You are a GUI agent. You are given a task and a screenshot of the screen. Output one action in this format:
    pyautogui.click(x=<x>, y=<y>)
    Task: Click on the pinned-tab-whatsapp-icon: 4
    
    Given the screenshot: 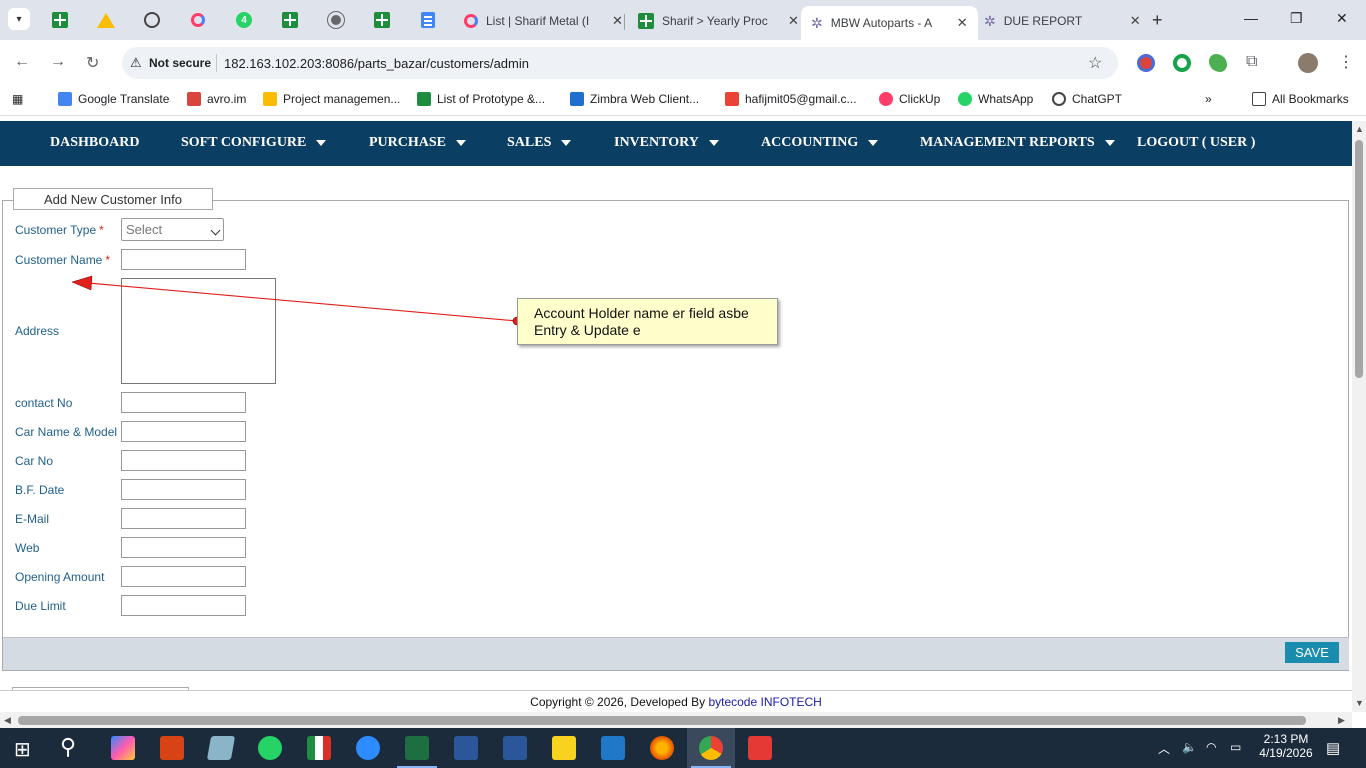 What is the action you would take?
    pyautogui.click(x=244, y=20)
    